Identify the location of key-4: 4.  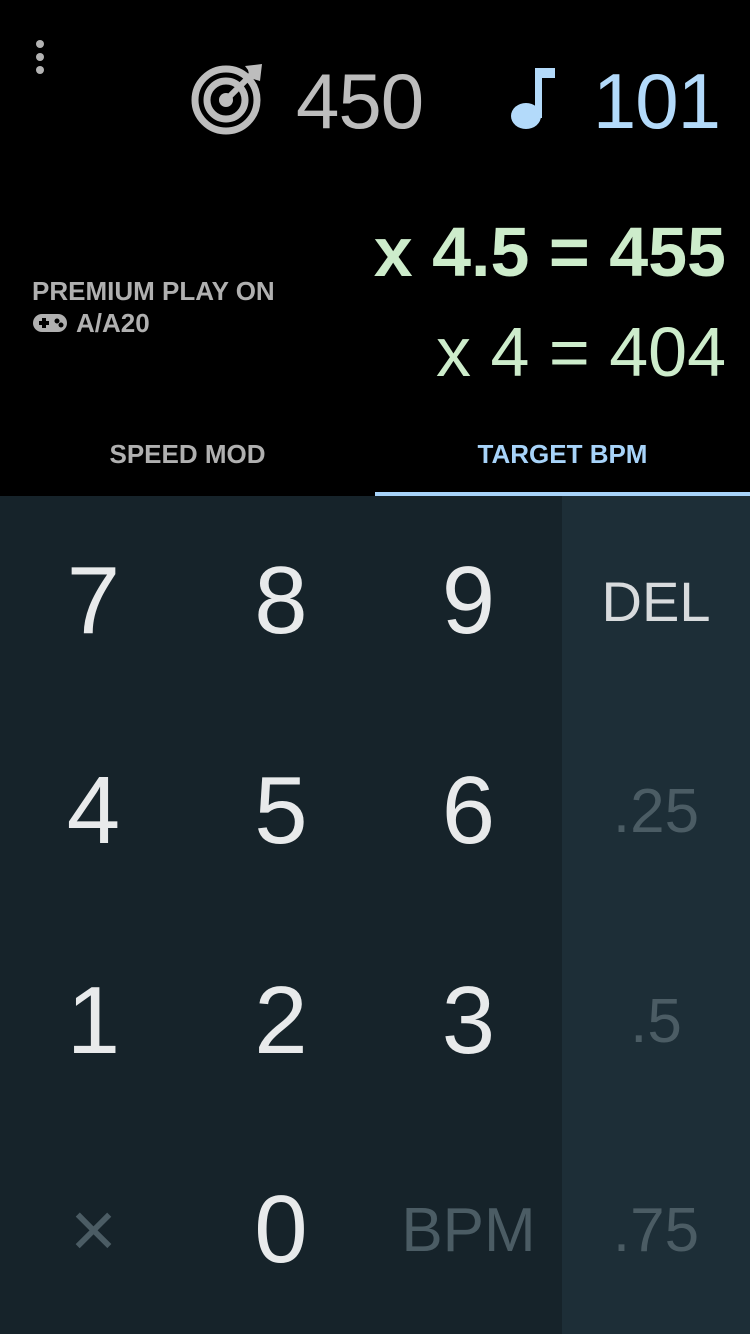
(93, 811).